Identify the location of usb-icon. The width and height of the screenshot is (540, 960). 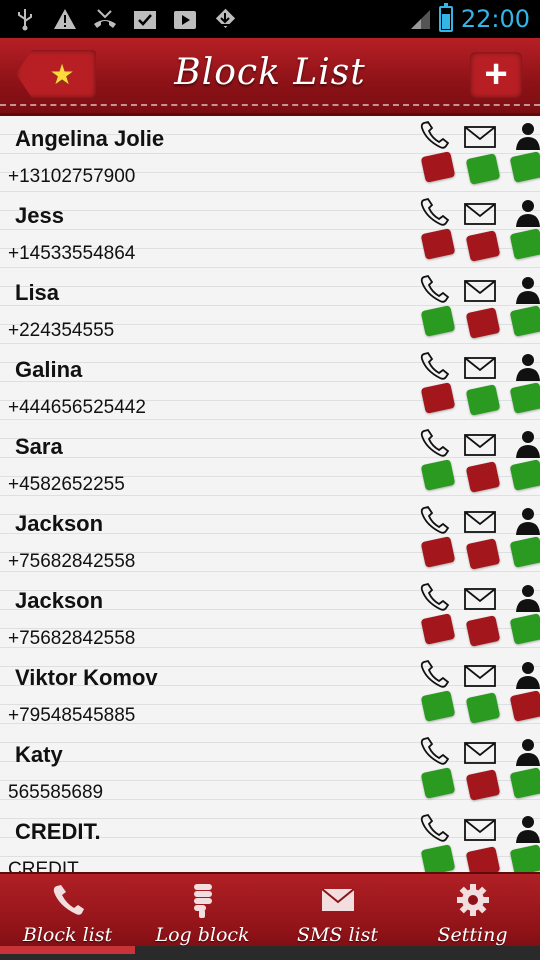
(25, 19).